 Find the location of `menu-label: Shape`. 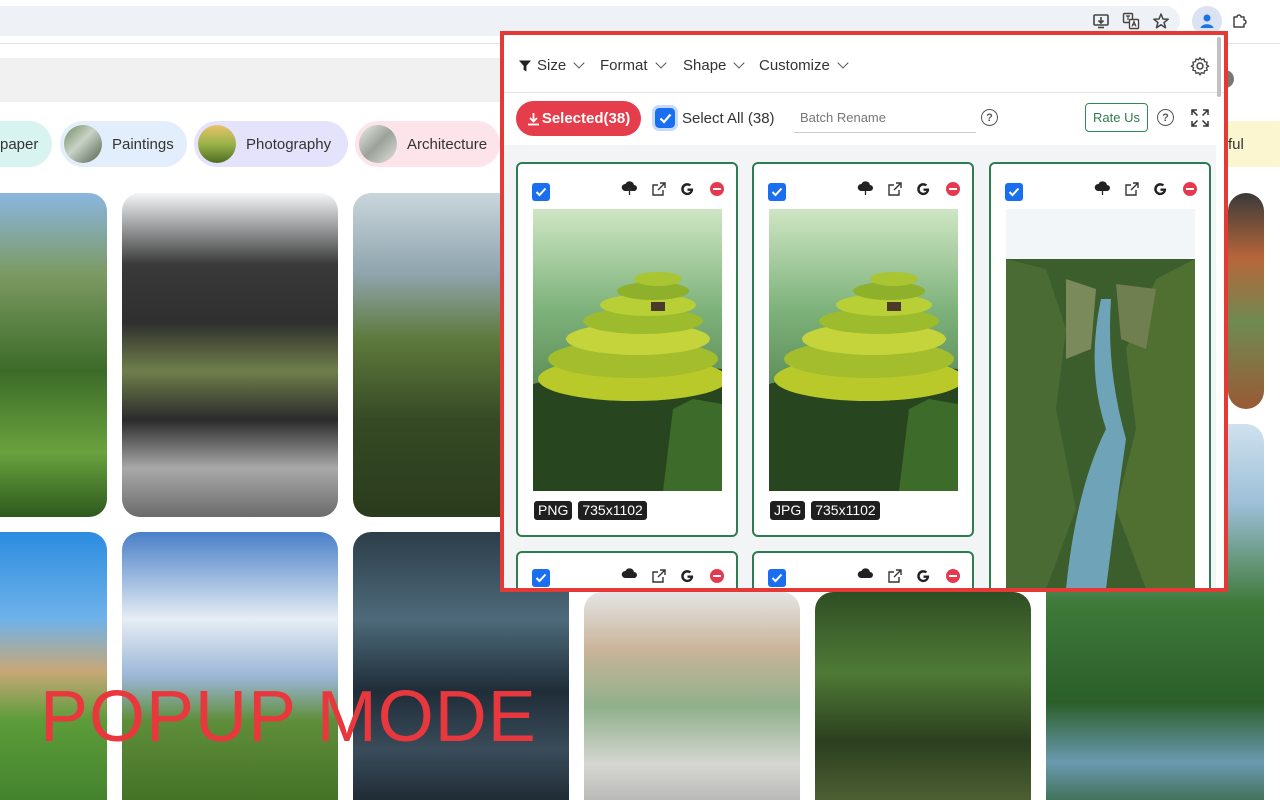

menu-label: Shape is located at coordinates (705, 65).